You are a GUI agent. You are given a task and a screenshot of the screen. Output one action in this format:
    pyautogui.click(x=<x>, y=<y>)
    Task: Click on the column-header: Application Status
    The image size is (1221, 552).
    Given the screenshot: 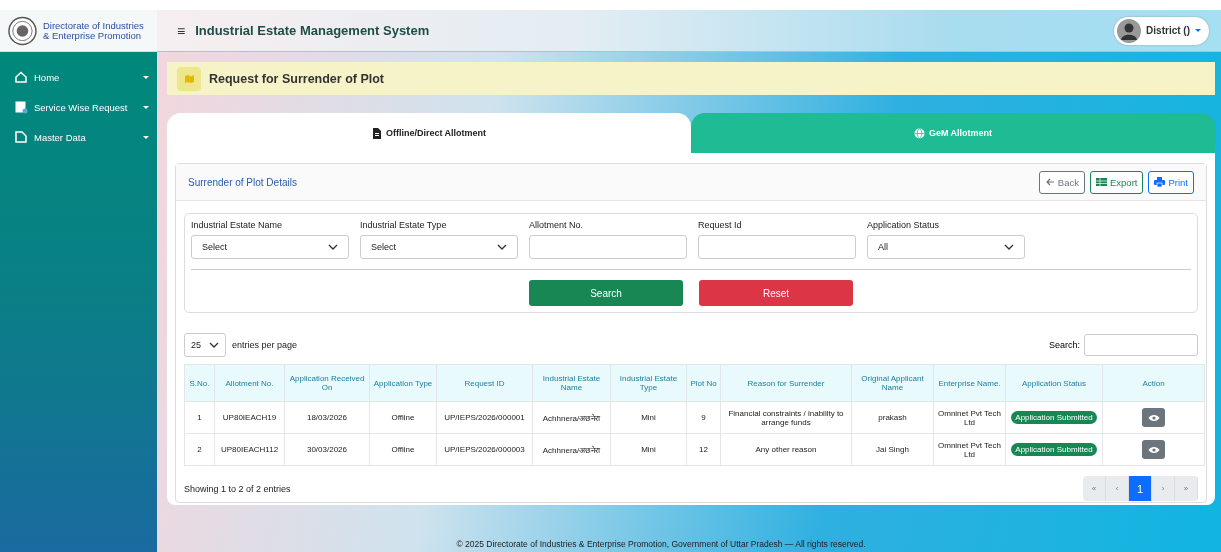 What is the action you would take?
    pyautogui.click(x=1054, y=383)
    